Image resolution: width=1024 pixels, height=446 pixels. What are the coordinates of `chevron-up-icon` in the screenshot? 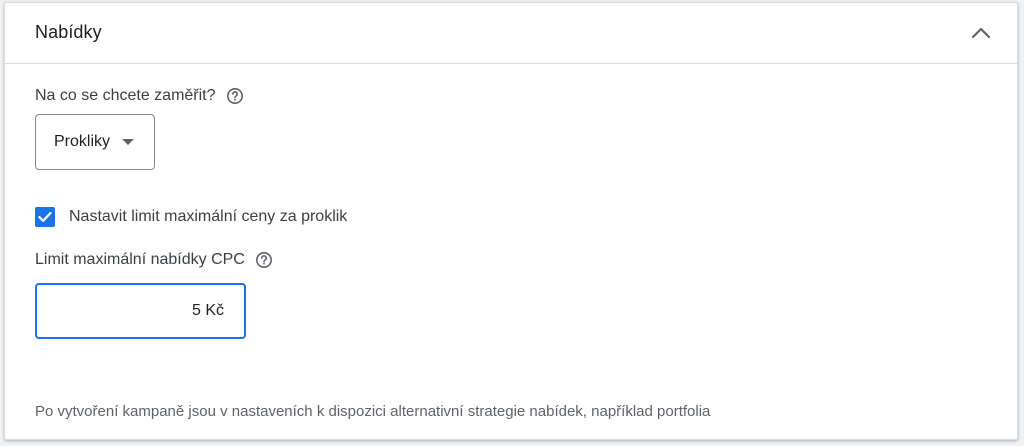 It's located at (981, 33).